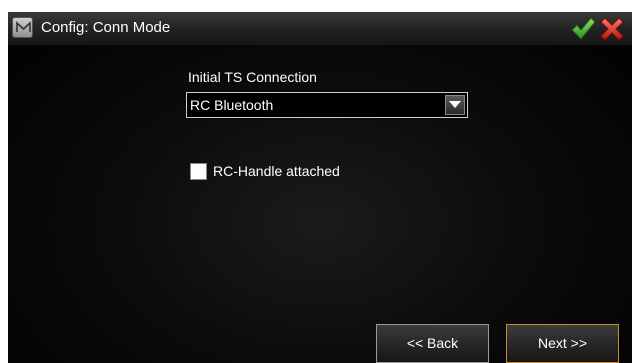  Describe the element at coordinates (327, 105) in the screenshot. I see `initial-ts-connection-select: RC Bluetooth` at that location.